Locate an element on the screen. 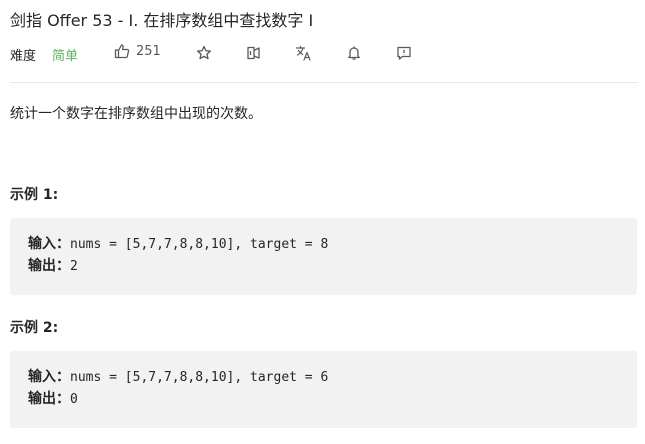 The width and height of the screenshot is (645, 444). input-value: nums = [5,7,7,8,8,10], target = 8 is located at coordinates (199, 244).